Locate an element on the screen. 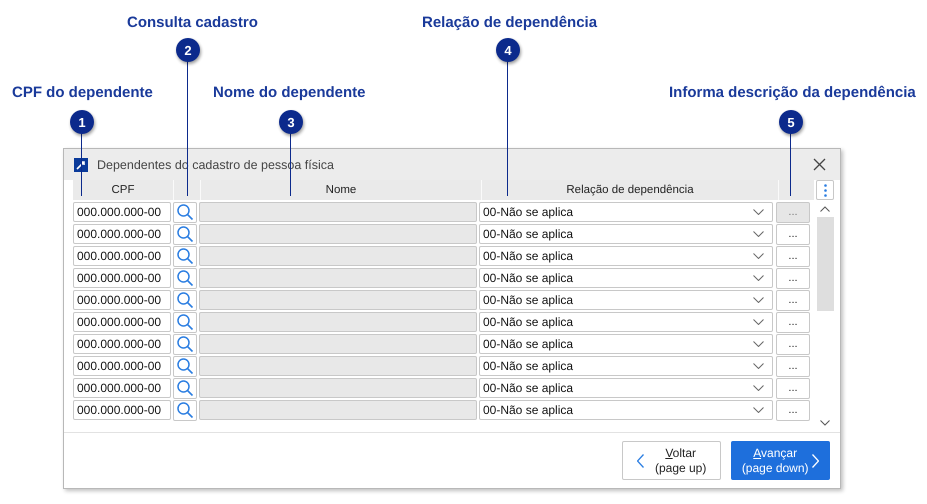 This screenshot has height=504, width=927. callout-label: Relação de dependência is located at coordinates (510, 22).